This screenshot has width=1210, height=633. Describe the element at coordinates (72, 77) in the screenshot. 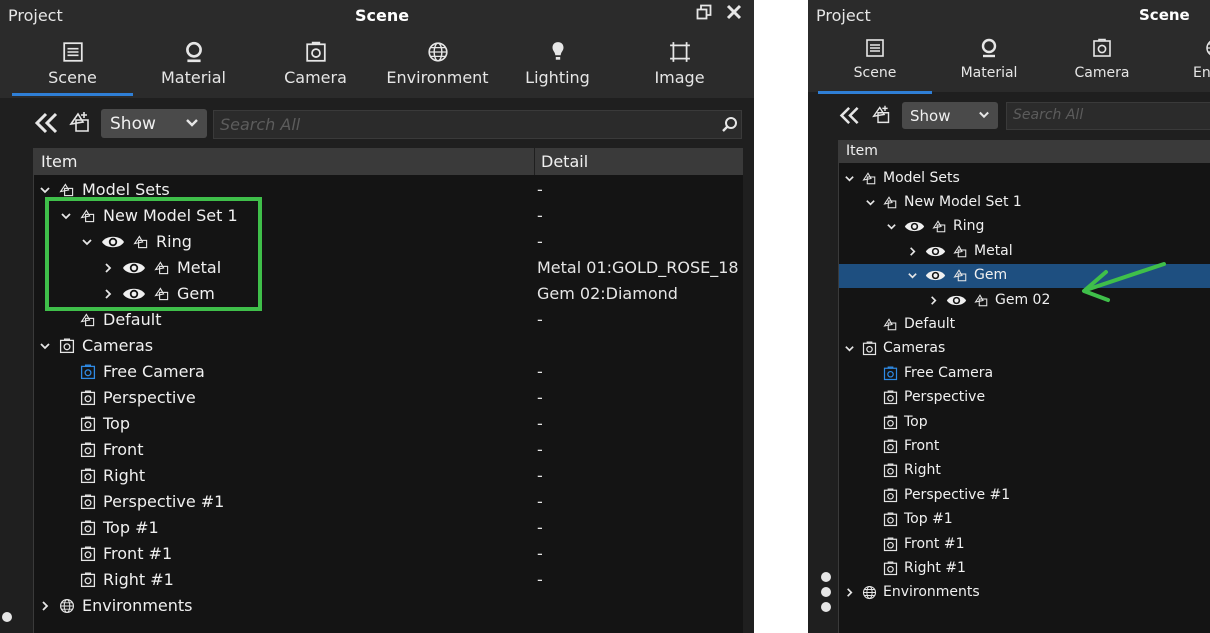

I see `tab-label: Scene` at that location.